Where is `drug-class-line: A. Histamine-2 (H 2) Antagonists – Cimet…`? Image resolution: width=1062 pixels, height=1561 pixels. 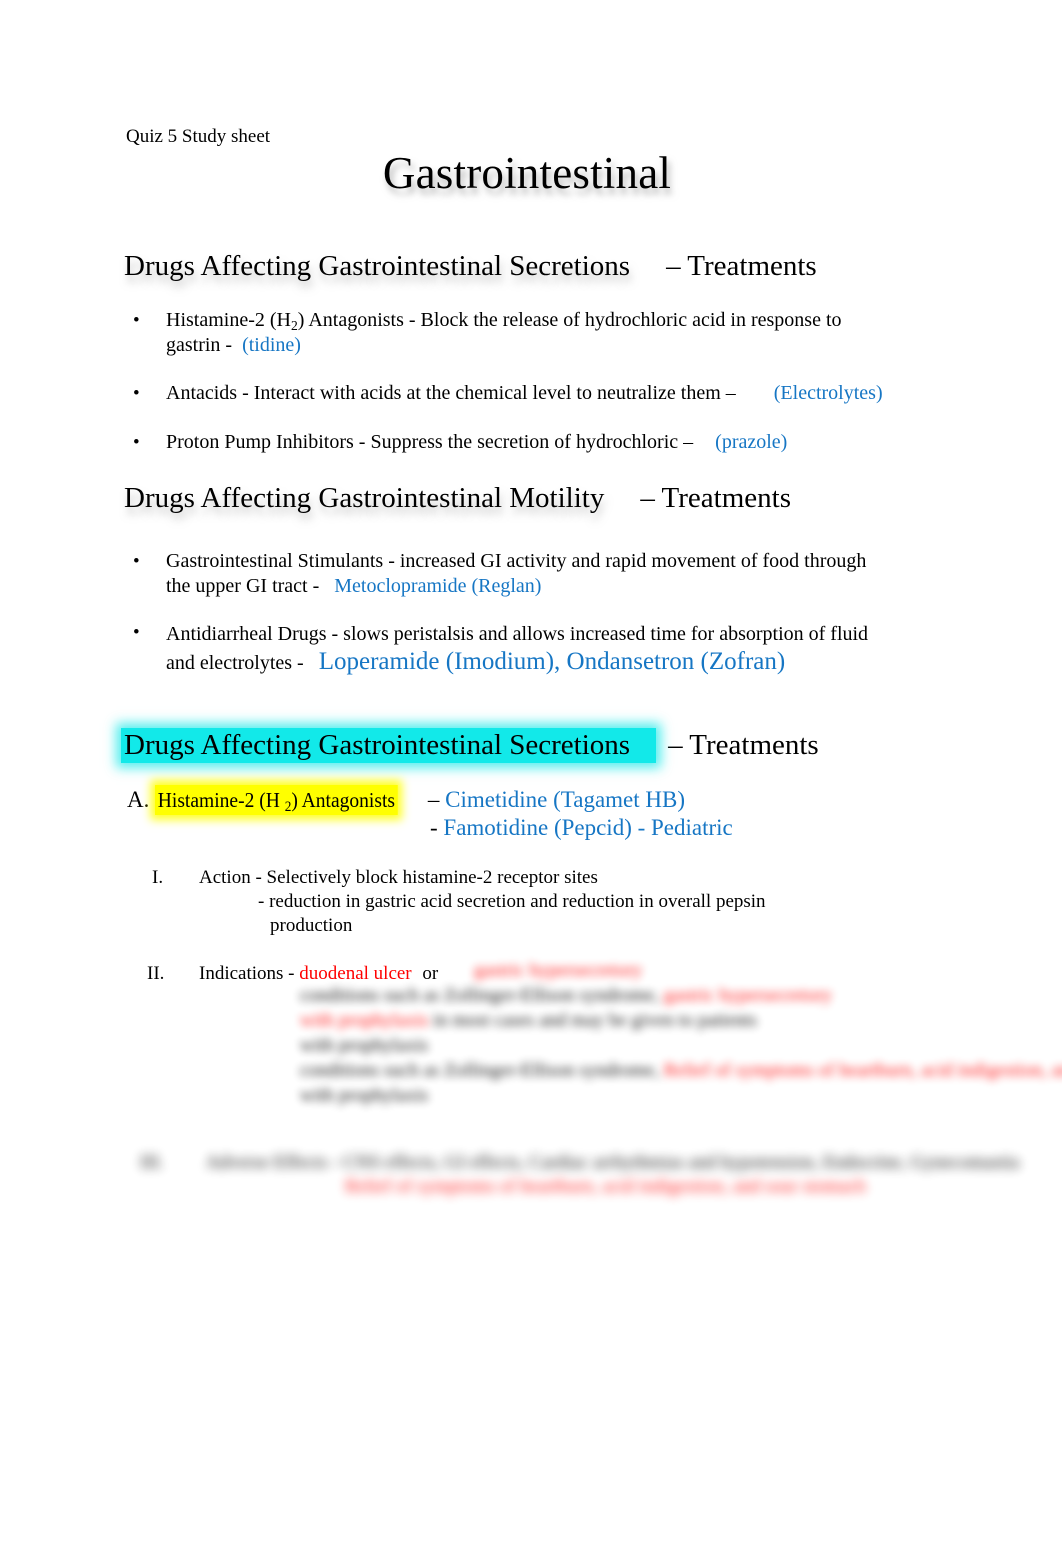
drug-class-line: A. Histamine-2 (H 2) Antagonists – Cimet… is located at coordinates (406, 800).